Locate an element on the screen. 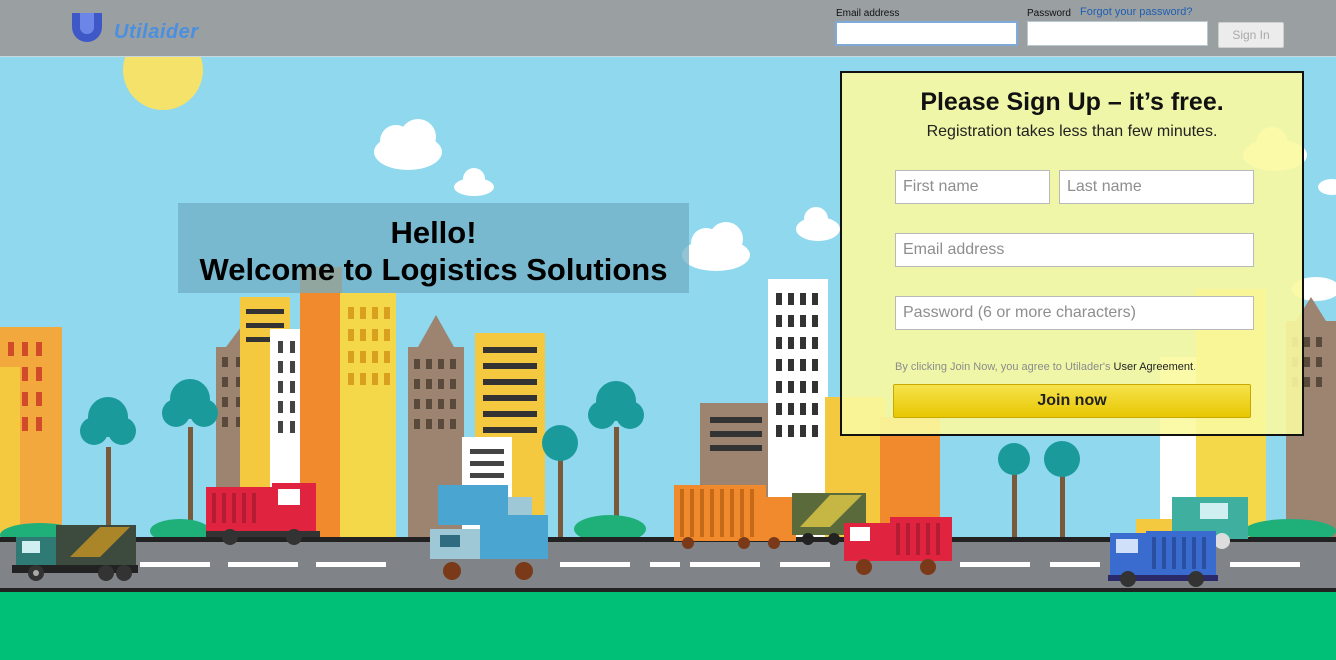  signup-title: Please Sign Up – it’s free. is located at coordinates (1072, 102).